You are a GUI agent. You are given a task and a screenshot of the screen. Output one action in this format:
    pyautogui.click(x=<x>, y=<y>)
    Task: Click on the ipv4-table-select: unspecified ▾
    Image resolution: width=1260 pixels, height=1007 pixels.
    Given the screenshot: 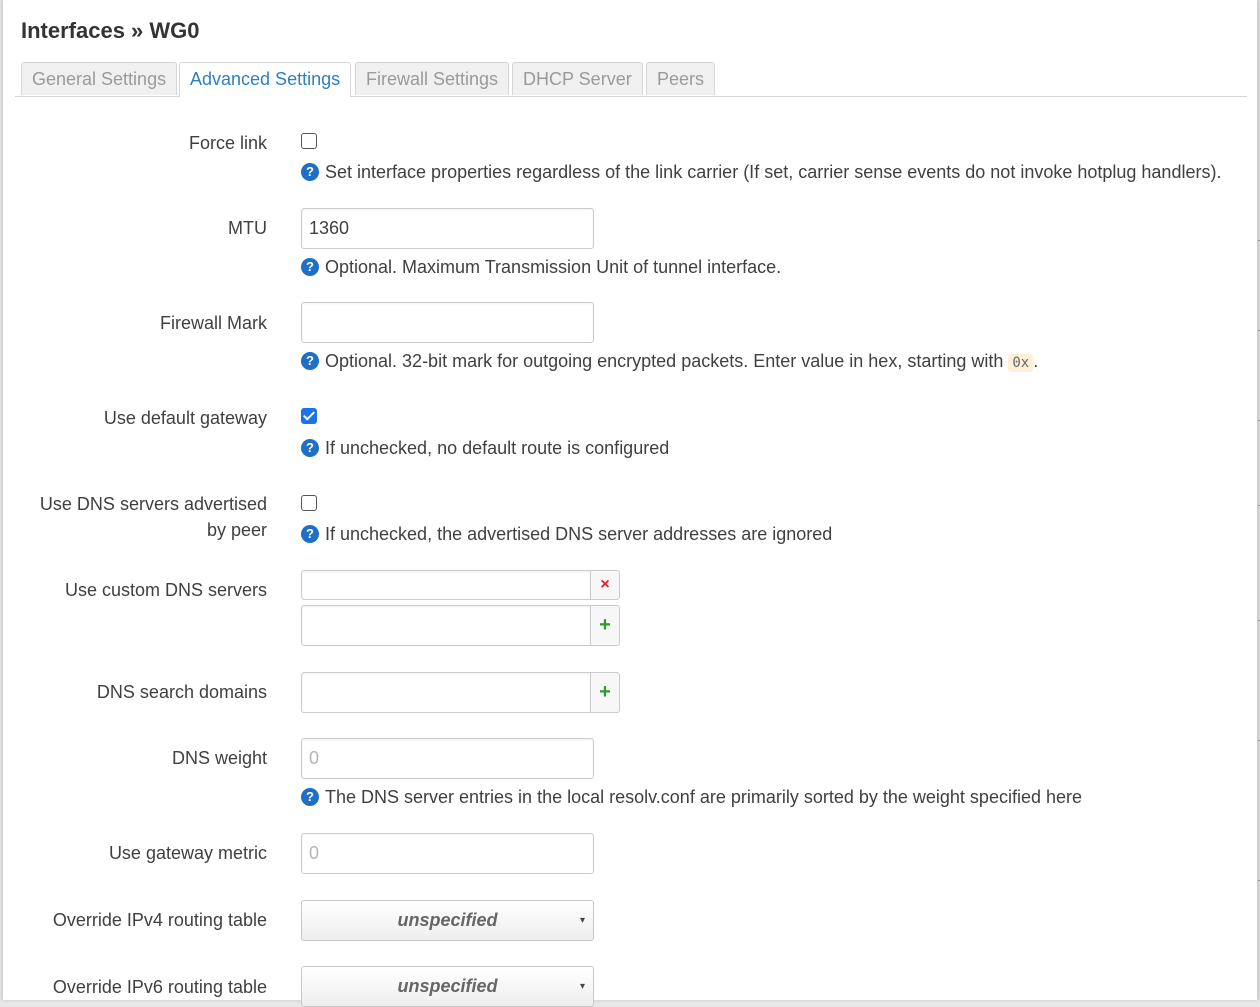 What is the action you would take?
    pyautogui.click(x=447, y=920)
    